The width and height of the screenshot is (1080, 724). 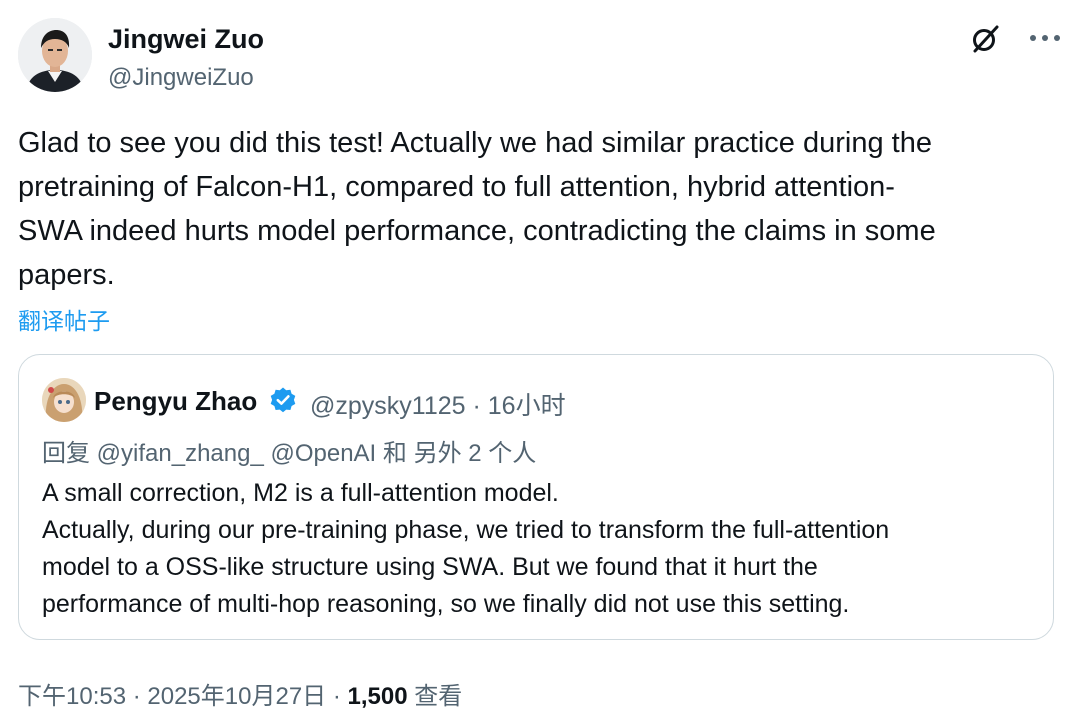 What do you see at coordinates (985, 39) in the screenshot?
I see `grok-icon` at bounding box center [985, 39].